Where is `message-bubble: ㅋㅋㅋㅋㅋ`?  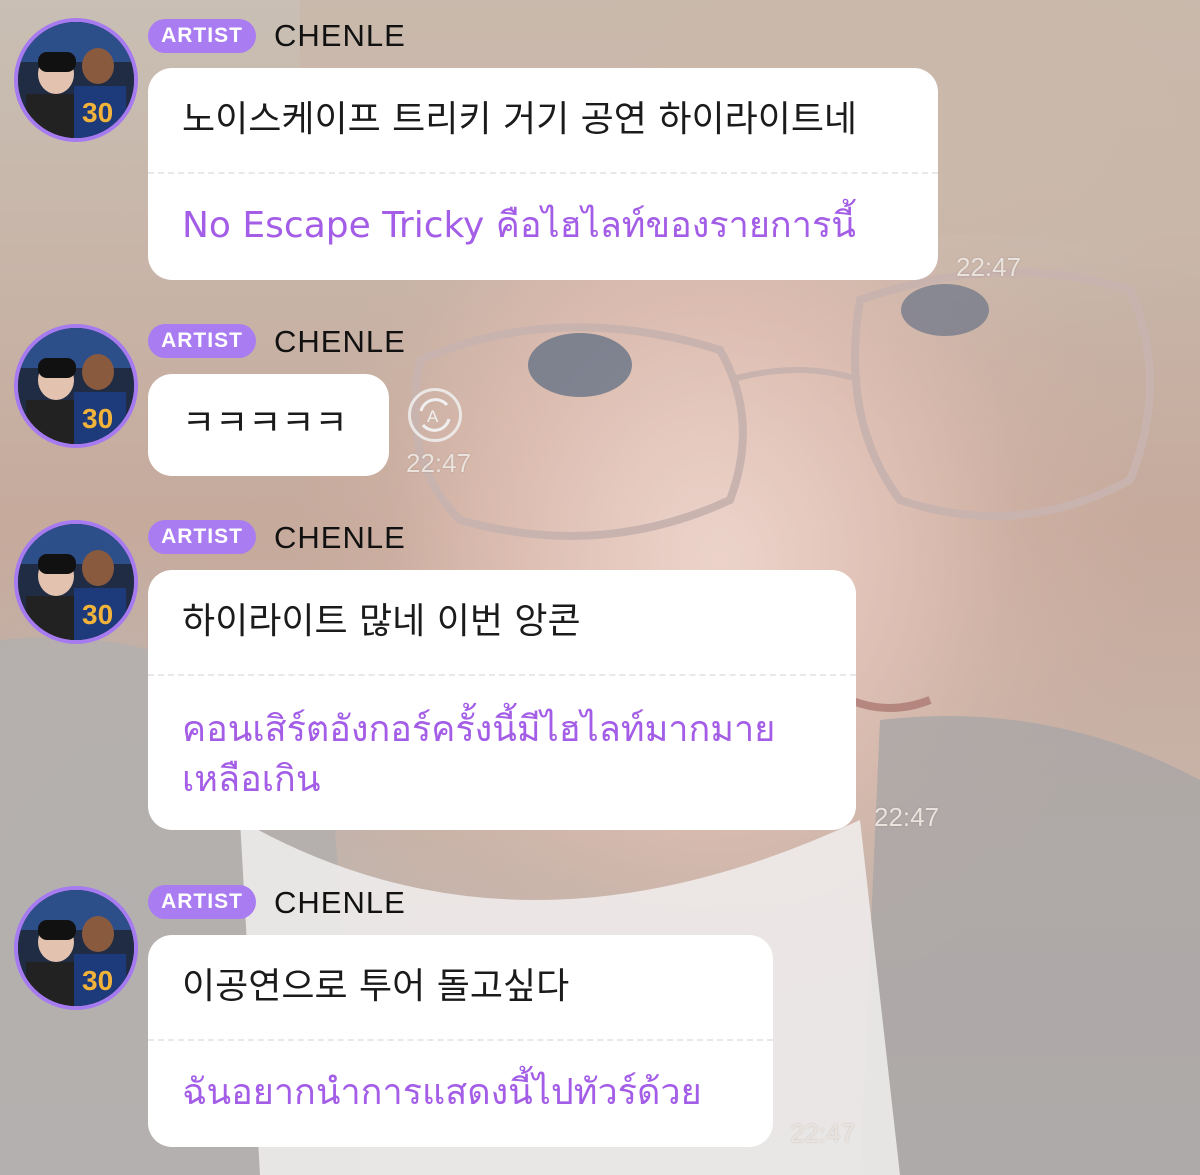 message-bubble: ㅋㅋㅋㅋㅋ is located at coordinates (268, 425).